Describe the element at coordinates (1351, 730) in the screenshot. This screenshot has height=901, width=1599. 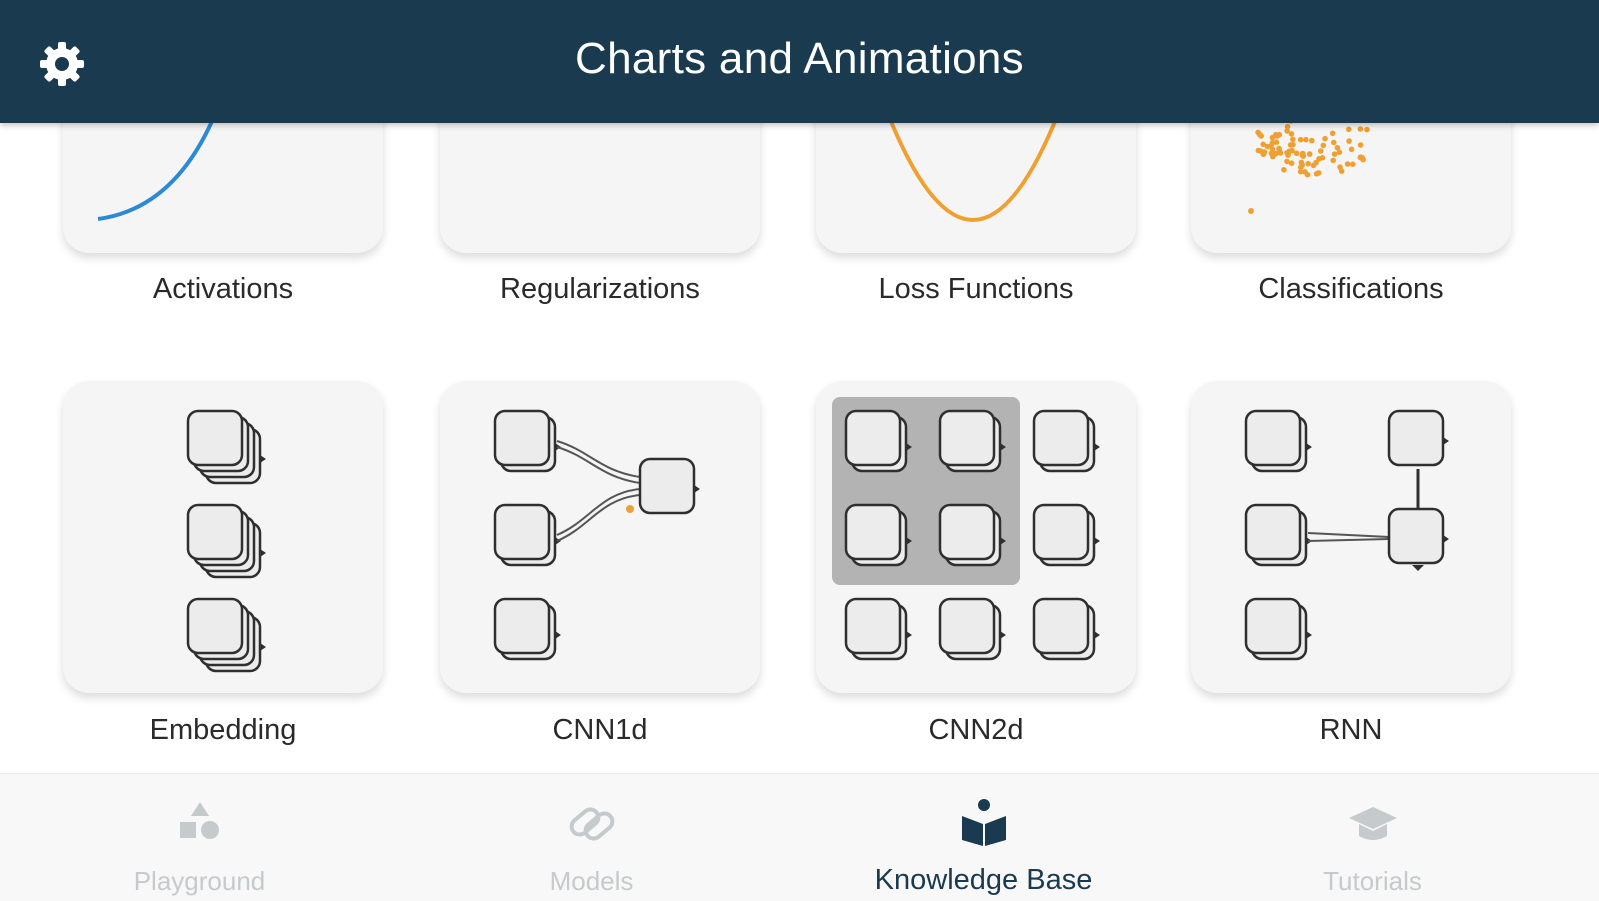
I see `card-label: RNN` at that location.